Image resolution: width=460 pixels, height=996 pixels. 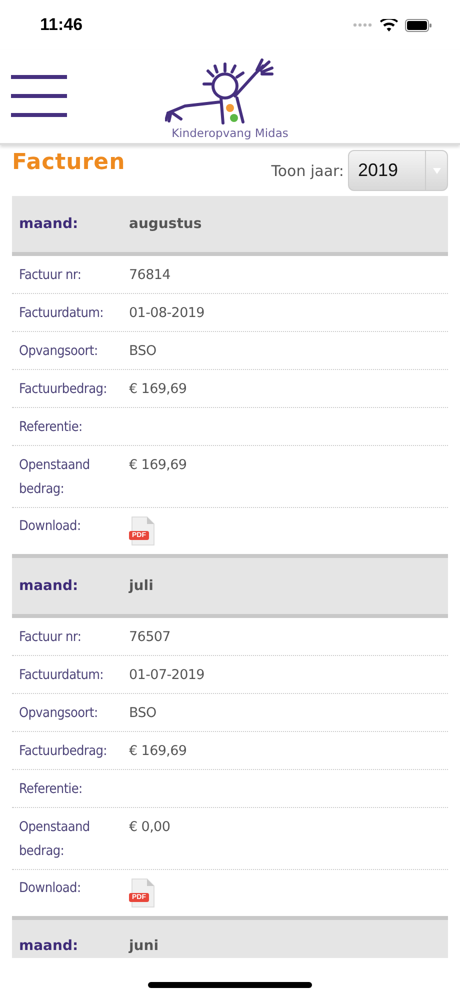 What do you see at coordinates (307, 171) in the screenshot?
I see `year-label: Toon jaar:` at bounding box center [307, 171].